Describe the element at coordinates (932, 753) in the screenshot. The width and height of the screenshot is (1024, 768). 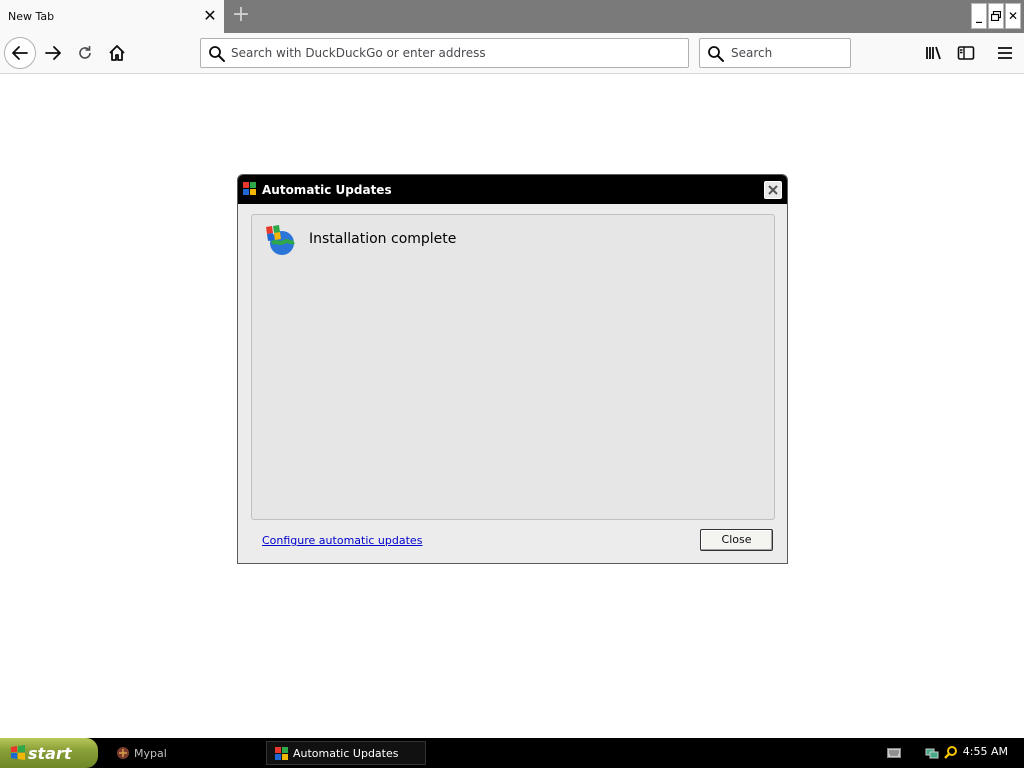
I see `network-icon` at that location.